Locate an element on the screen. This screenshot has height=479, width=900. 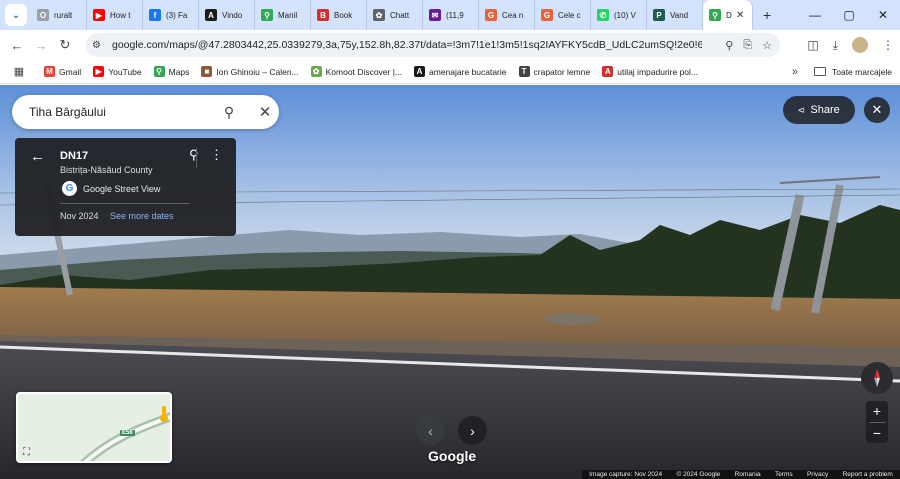
browser-tab: A Vindo is located at coordinates (227, 15).